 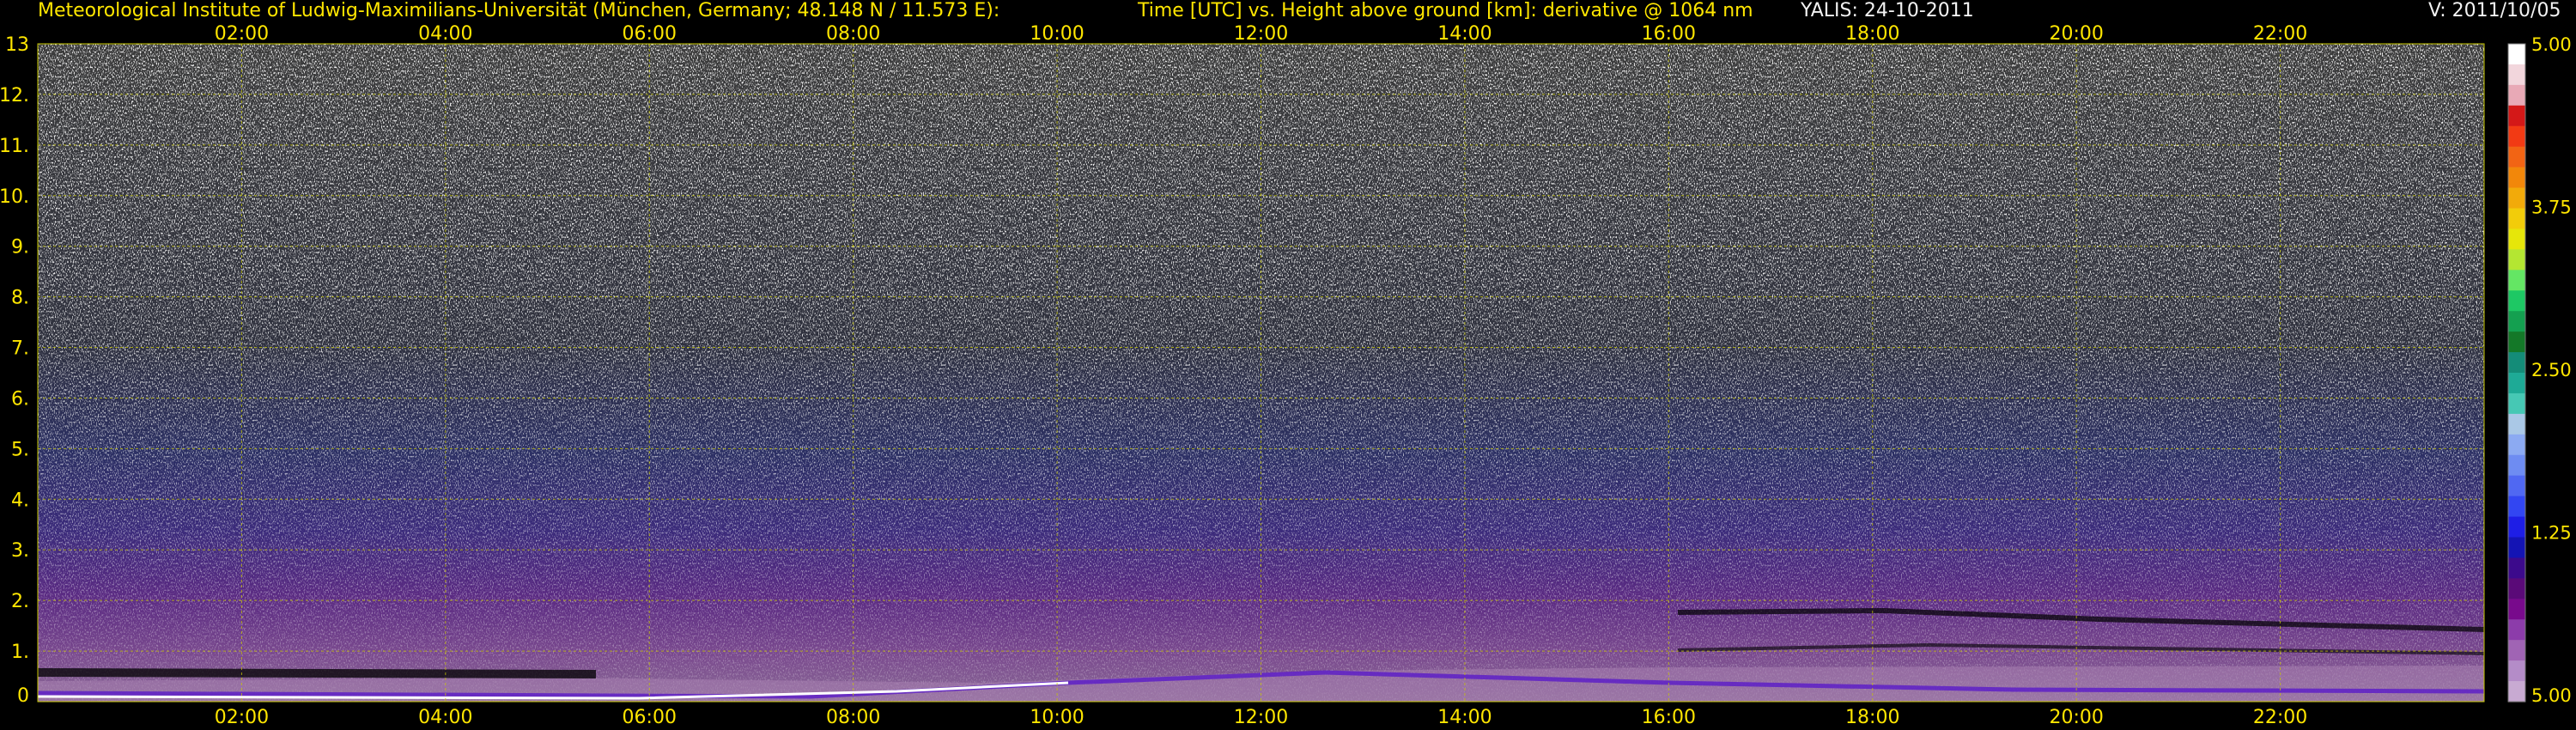 What do you see at coordinates (1261, 34) in the screenshot?
I see `x-tick-label-top: 12:00` at bounding box center [1261, 34].